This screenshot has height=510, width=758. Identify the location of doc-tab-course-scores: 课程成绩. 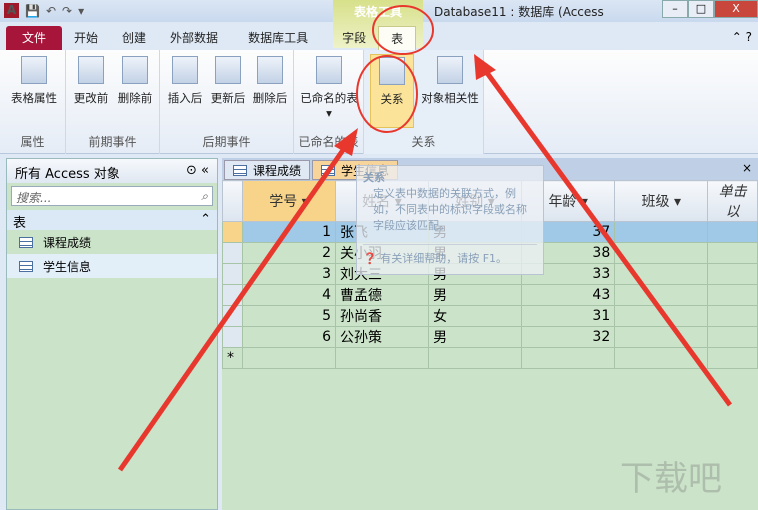
(267, 170).